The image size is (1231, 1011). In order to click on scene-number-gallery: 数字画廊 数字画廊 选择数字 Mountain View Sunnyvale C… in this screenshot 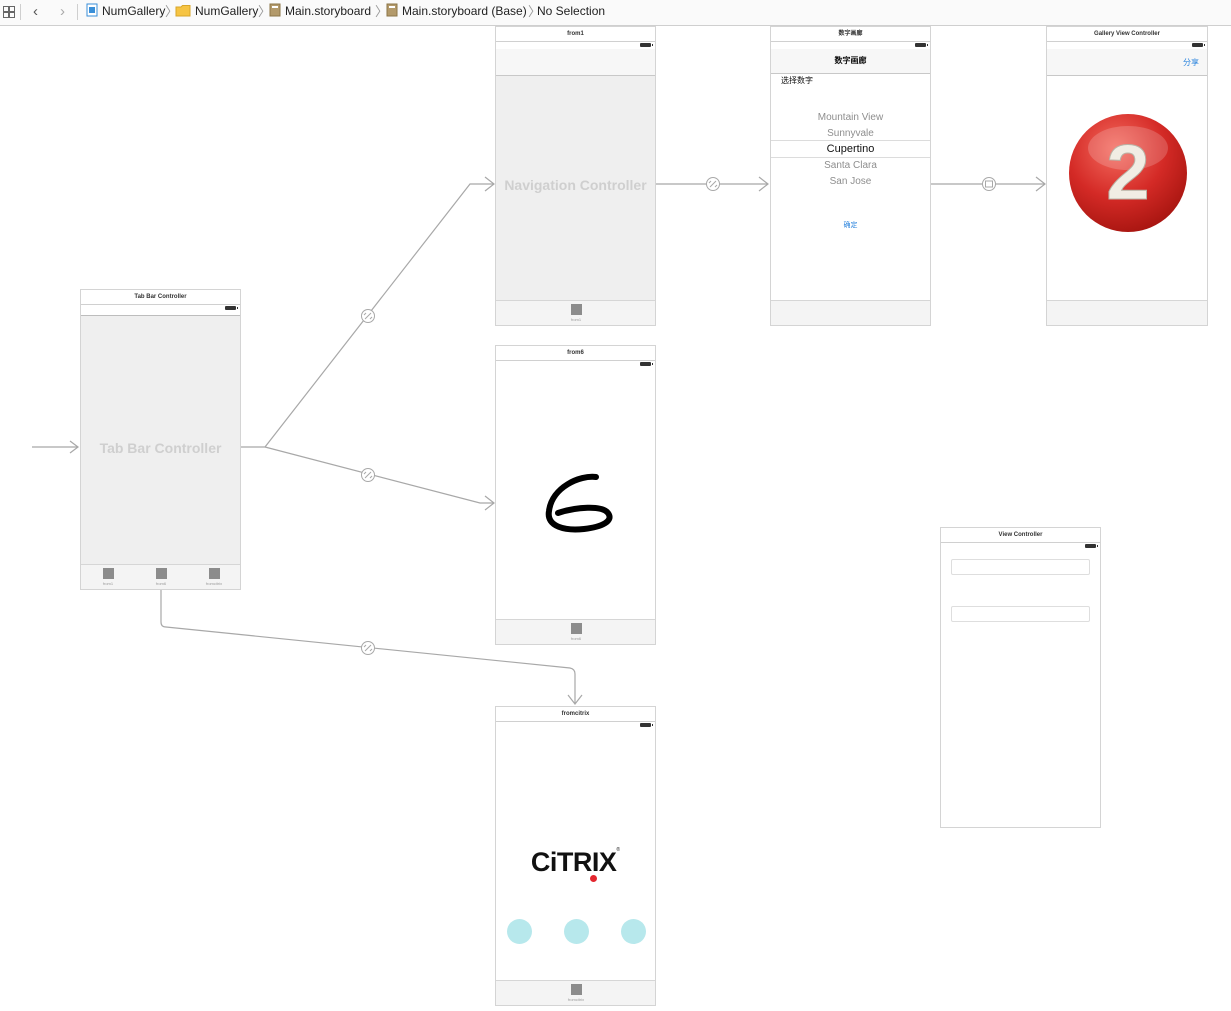, I will do `click(850, 176)`.